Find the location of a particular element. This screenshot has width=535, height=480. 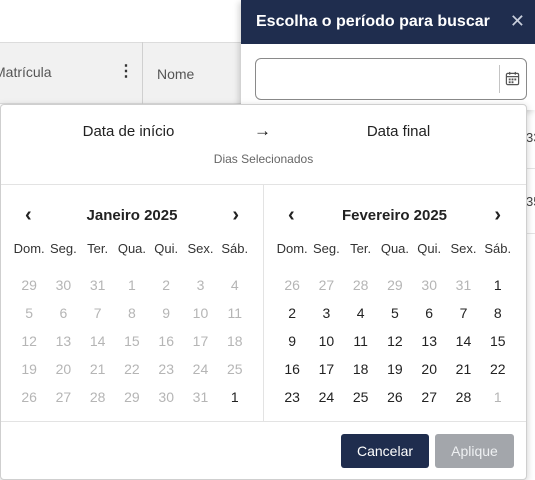

day-cell: 10 is located at coordinates (326, 341).